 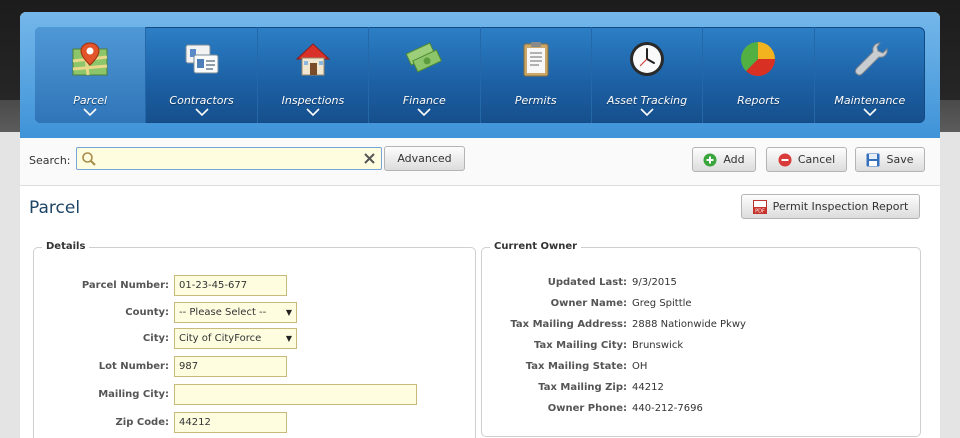 I want to click on add-icon, so click(x=710, y=159).